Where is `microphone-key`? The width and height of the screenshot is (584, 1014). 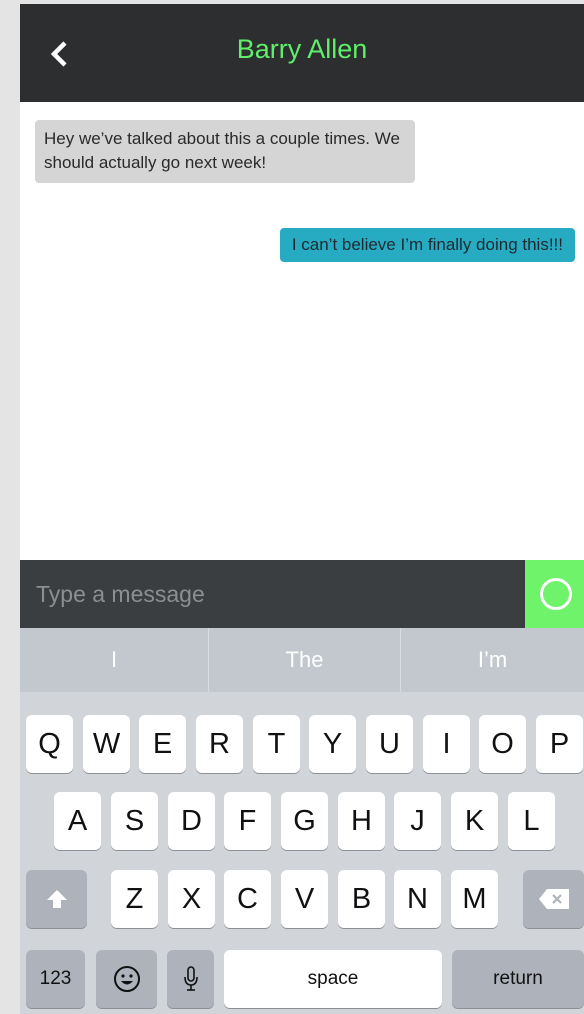 microphone-key is located at coordinates (190, 979).